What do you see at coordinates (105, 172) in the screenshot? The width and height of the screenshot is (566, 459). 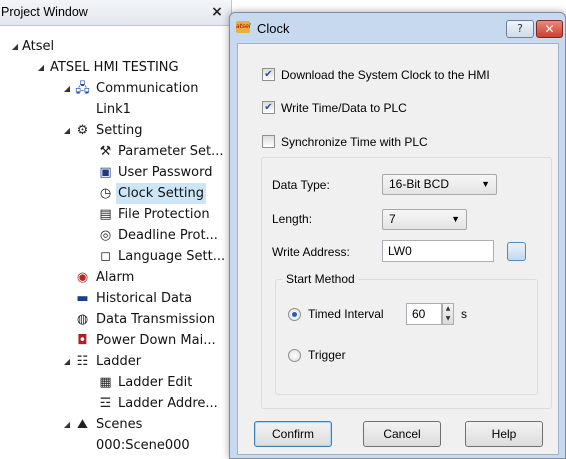 I see `password-icon: ▣` at bounding box center [105, 172].